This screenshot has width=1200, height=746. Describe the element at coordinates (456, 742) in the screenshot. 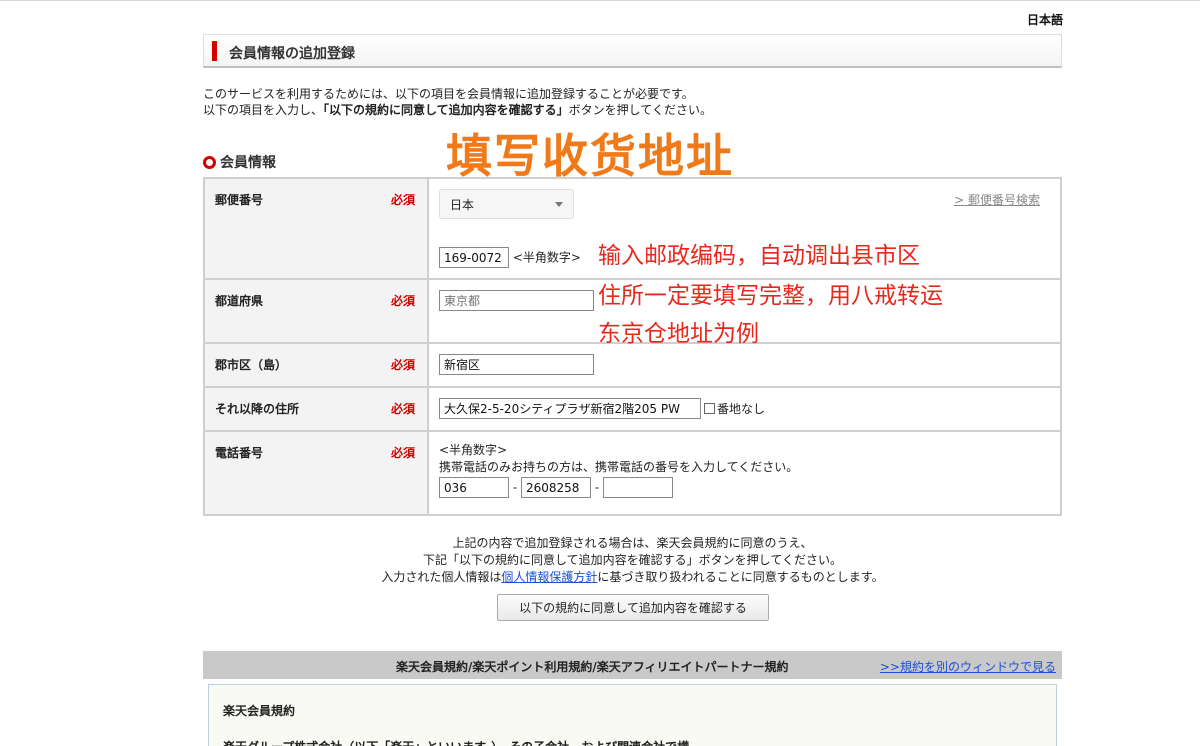

I see `terms-first-line: 楽天グループ株式会社（以下「楽天」といいます。）、その子会社、および関連会社で構` at that location.